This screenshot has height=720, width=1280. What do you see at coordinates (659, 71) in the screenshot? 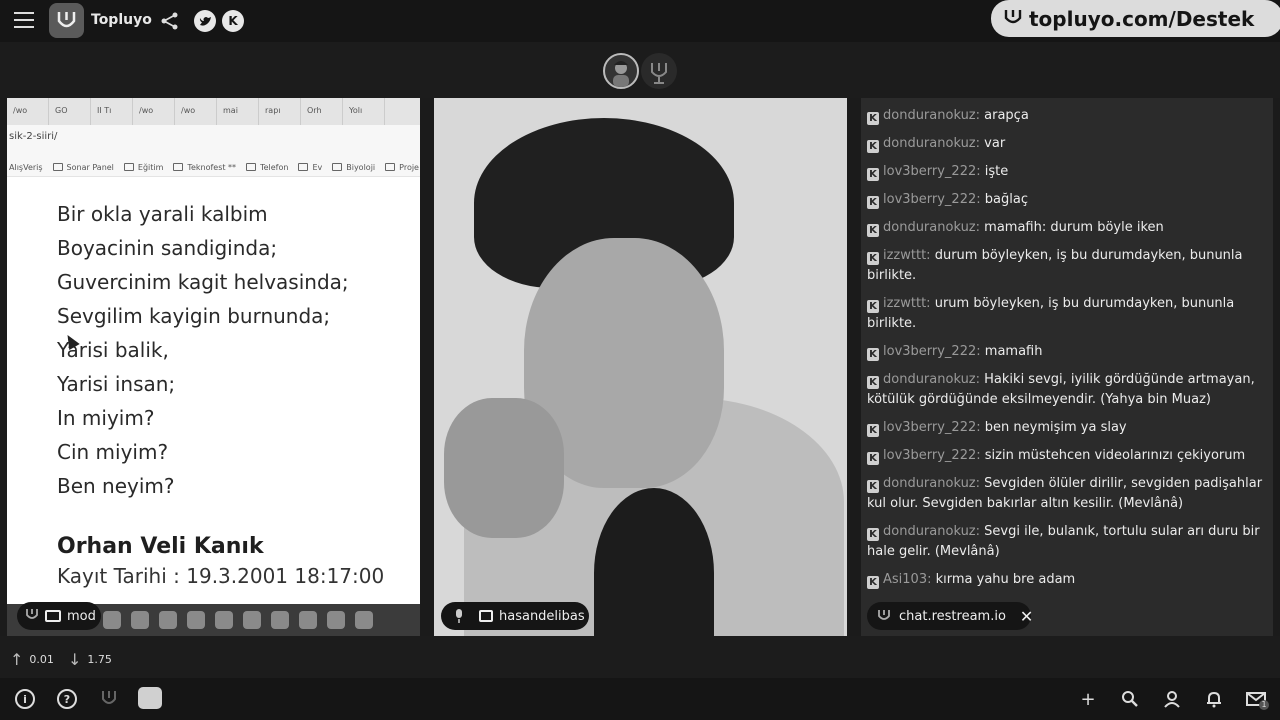
I see `microphone-icon` at bounding box center [659, 71].